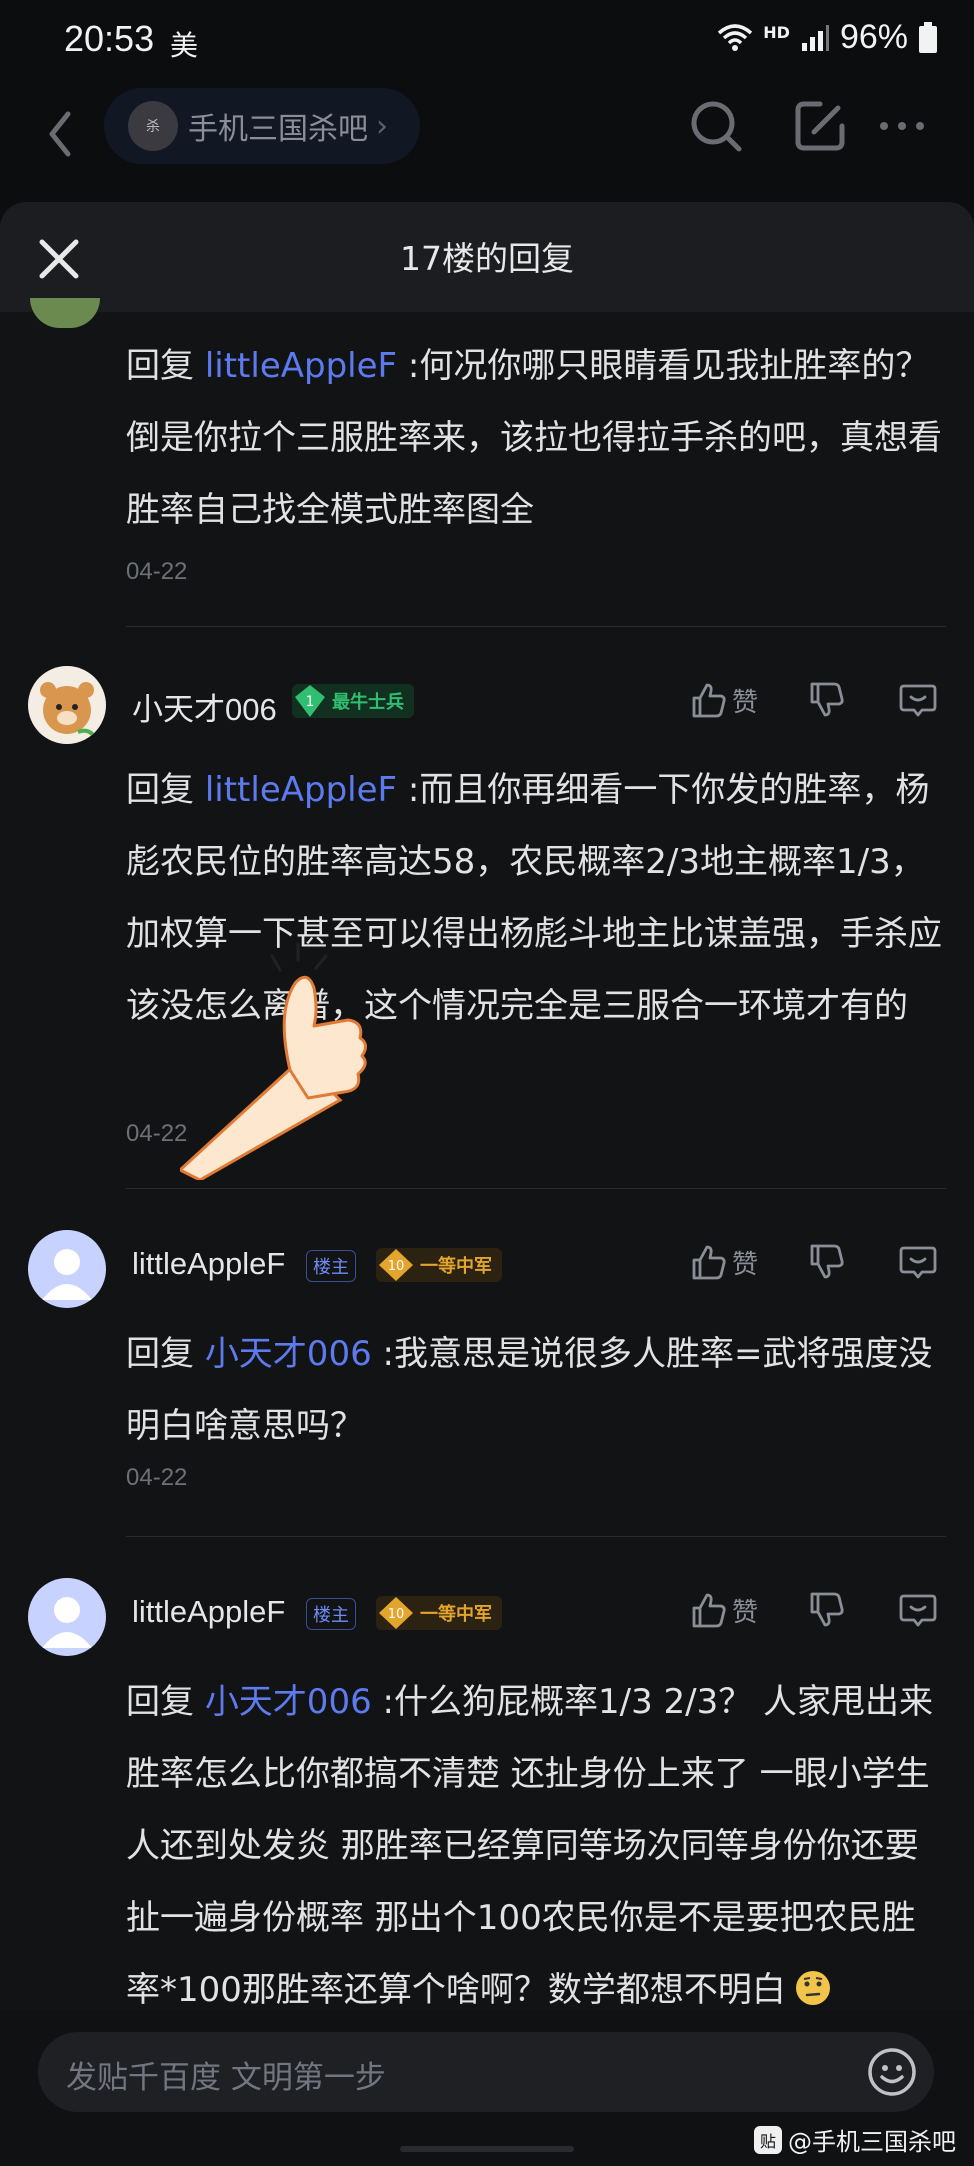  What do you see at coordinates (109, 38) in the screenshot?
I see `status-time: 20:53` at bounding box center [109, 38].